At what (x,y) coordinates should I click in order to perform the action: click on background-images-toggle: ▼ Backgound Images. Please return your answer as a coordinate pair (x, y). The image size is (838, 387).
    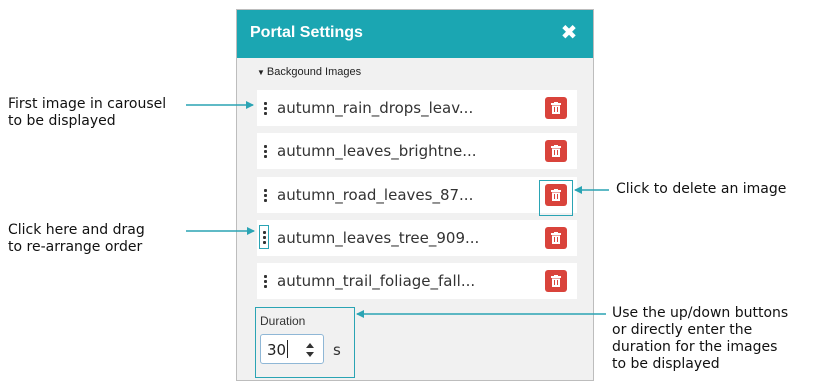
    Looking at the image, I should click on (309, 72).